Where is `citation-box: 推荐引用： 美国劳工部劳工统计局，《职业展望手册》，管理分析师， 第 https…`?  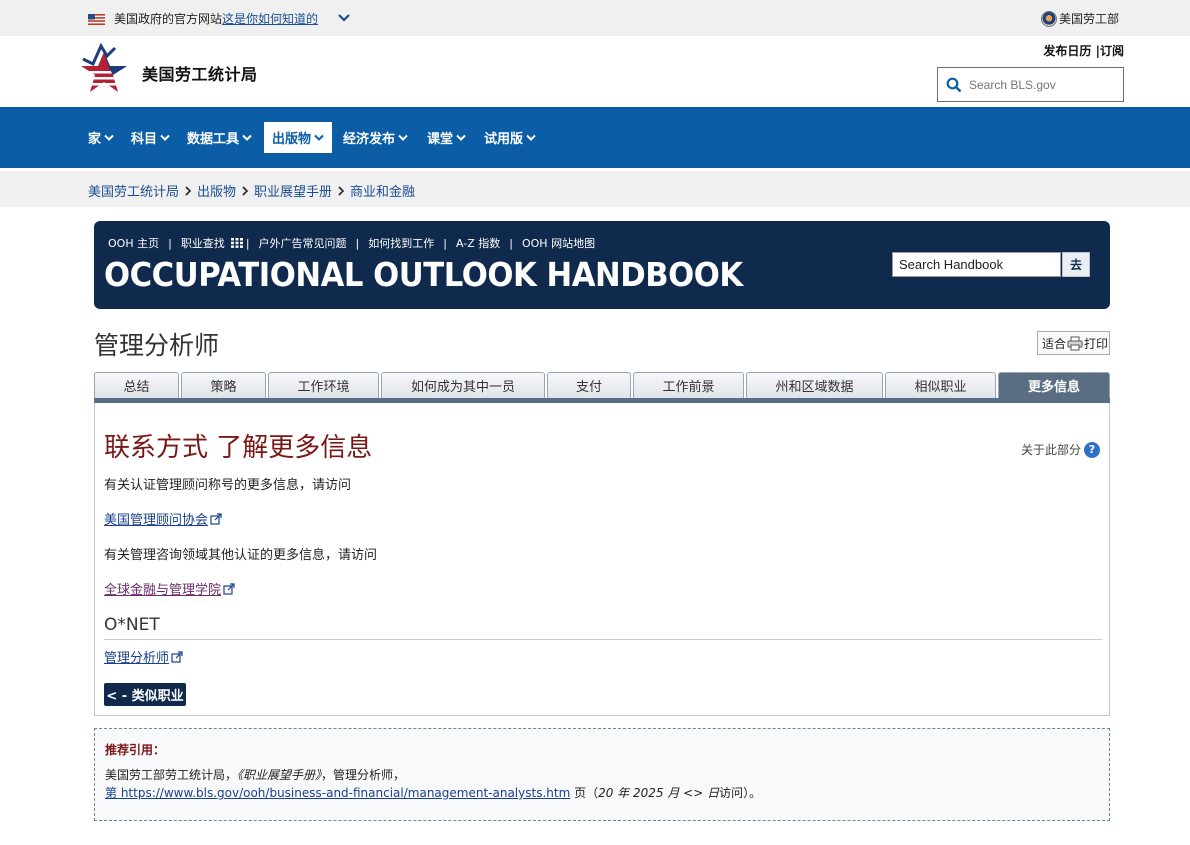 citation-box: 推荐引用： 美国劳工部劳工统计局，《职业展望手册》，管理分析师， 第 https… is located at coordinates (602, 774).